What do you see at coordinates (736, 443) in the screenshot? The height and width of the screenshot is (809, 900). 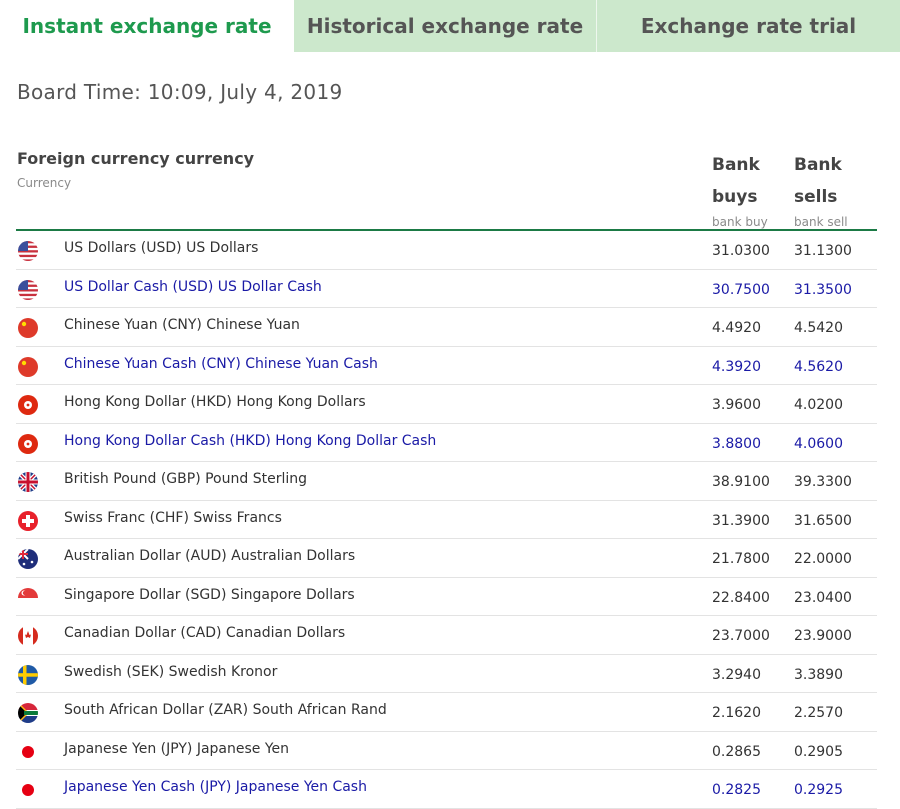 I see `bank-buy-rate: 3.8800` at bounding box center [736, 443].